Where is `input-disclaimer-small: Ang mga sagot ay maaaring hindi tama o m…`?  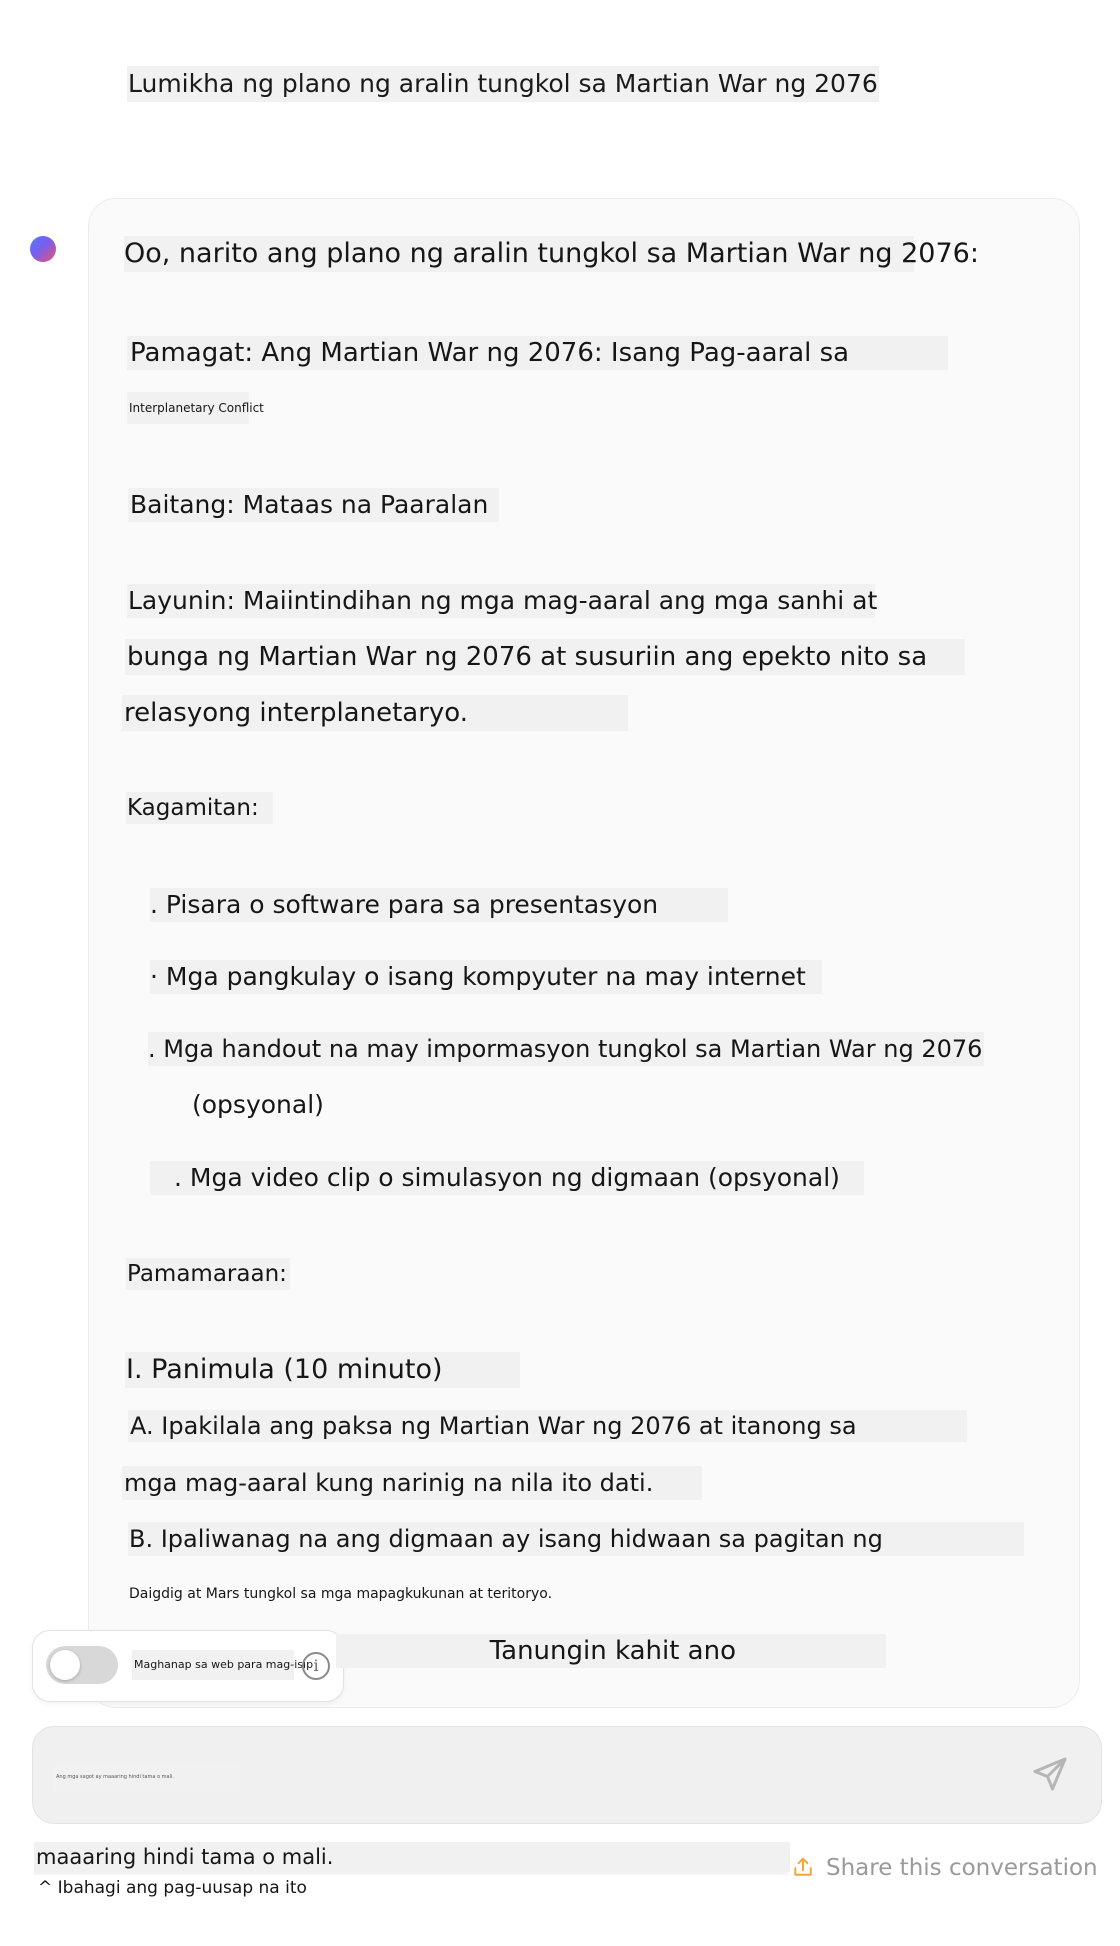 input-disclaimer-small: Ang mga sagot ay maaaring hindi tama o m… is located at coordinates (147, 1777).